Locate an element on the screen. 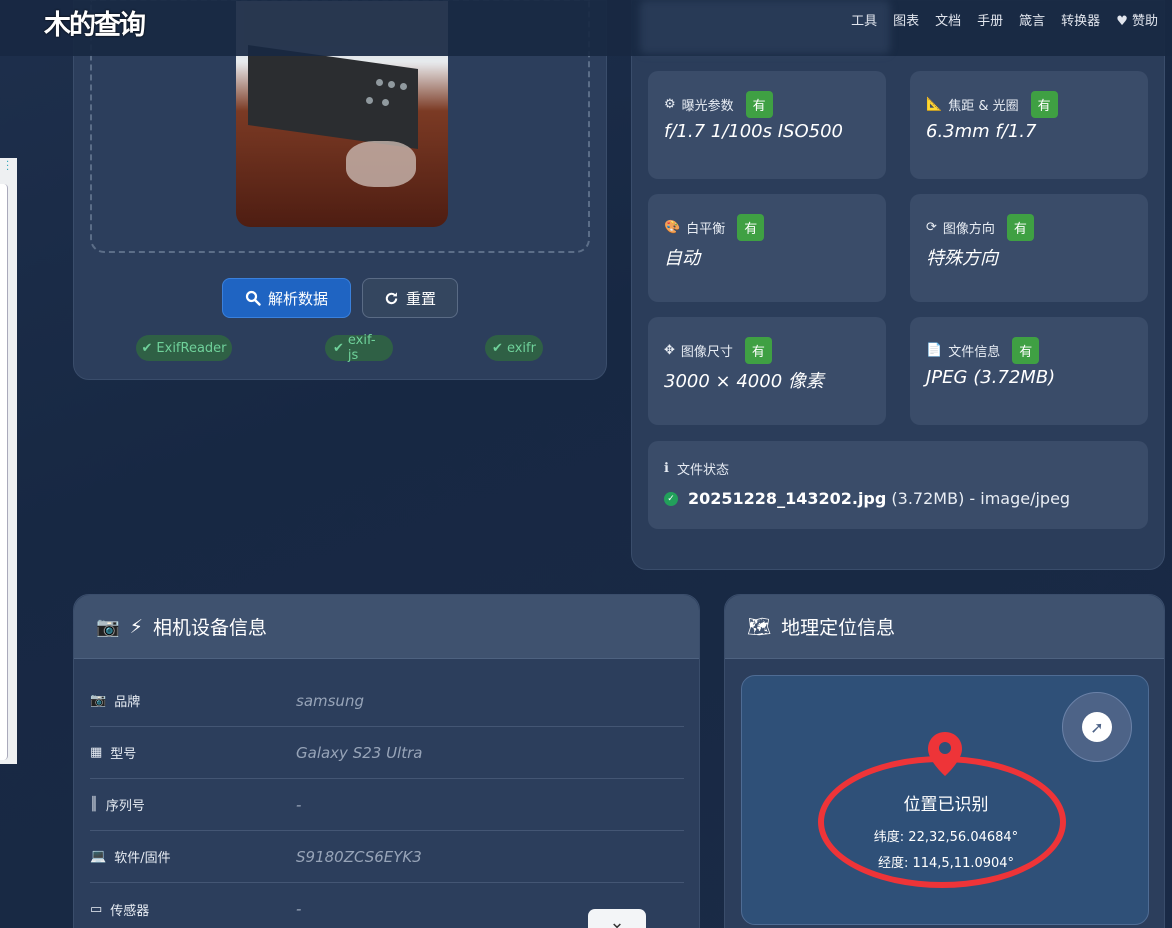 This screenshot has height=928, width=1172. rotate-icon: ⟳ is located at coordinates (931, 227).